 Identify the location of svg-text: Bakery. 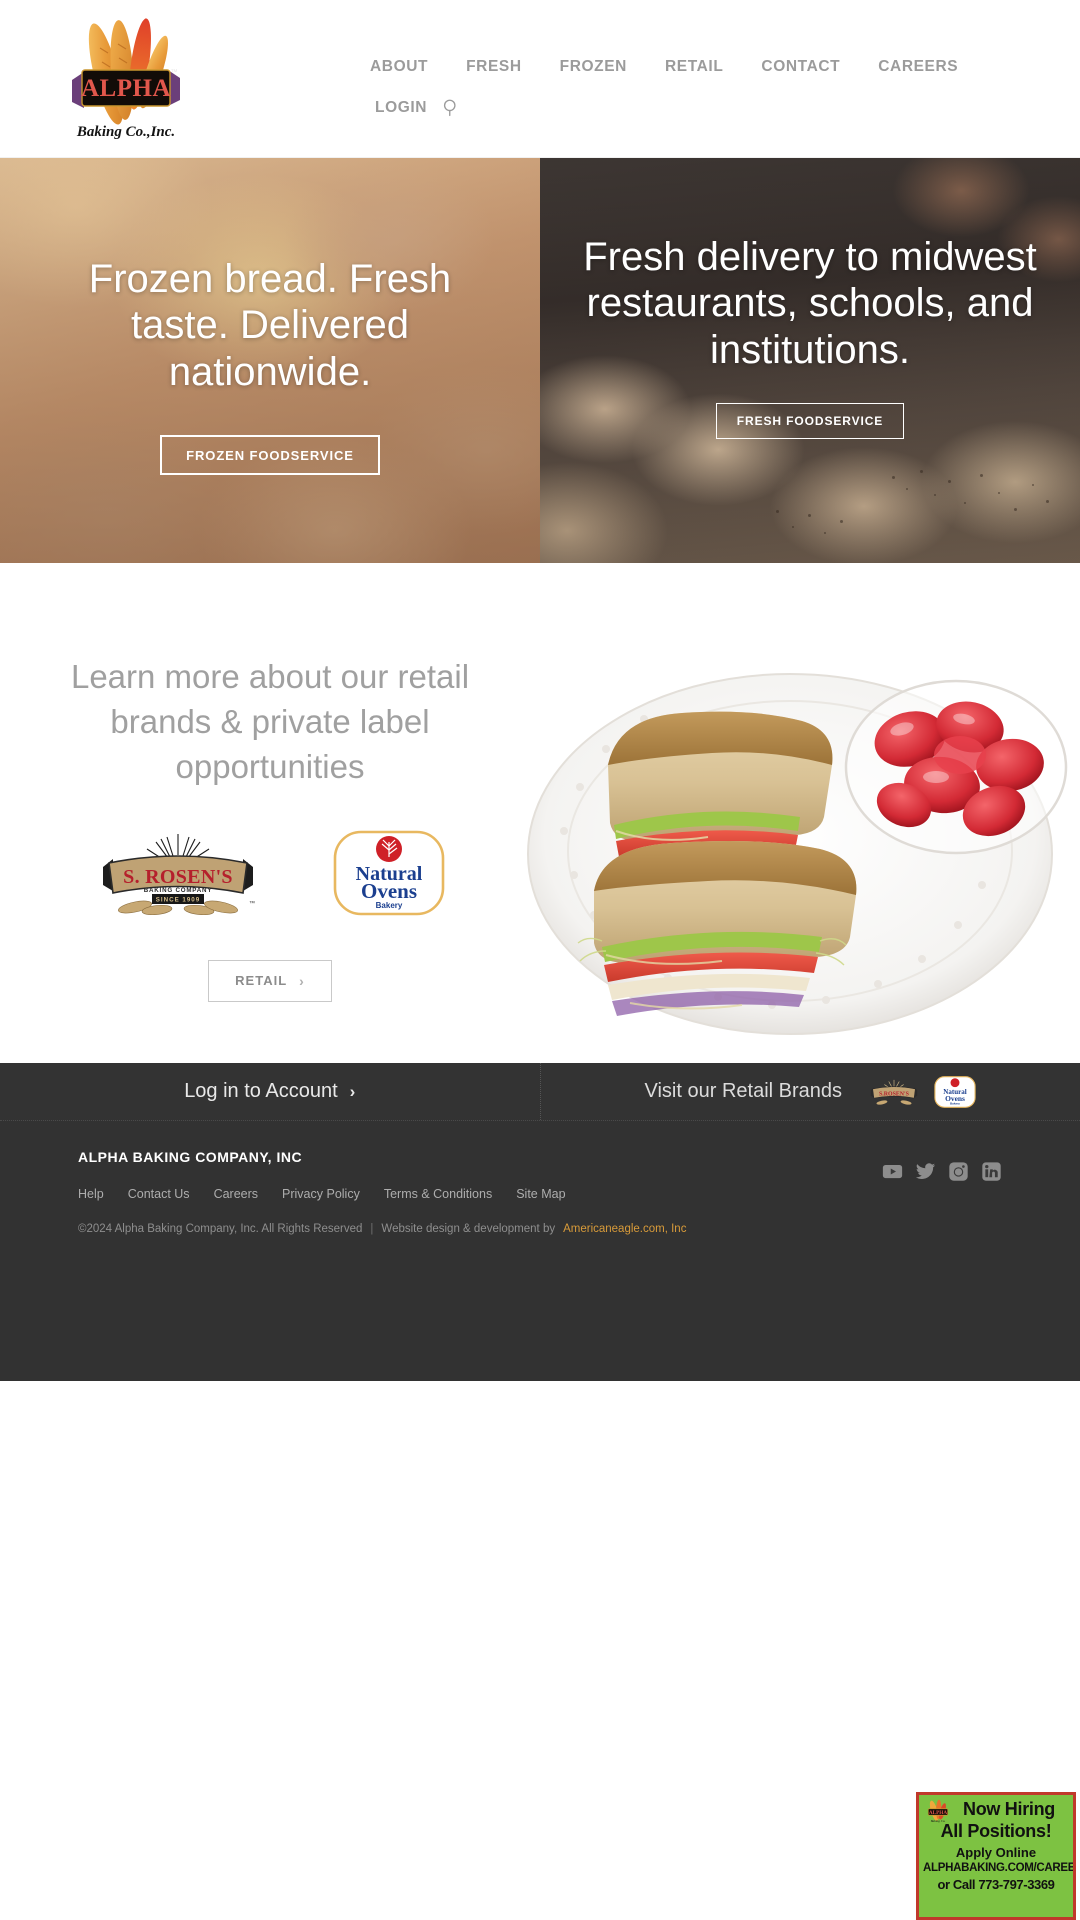
(955, 1103).